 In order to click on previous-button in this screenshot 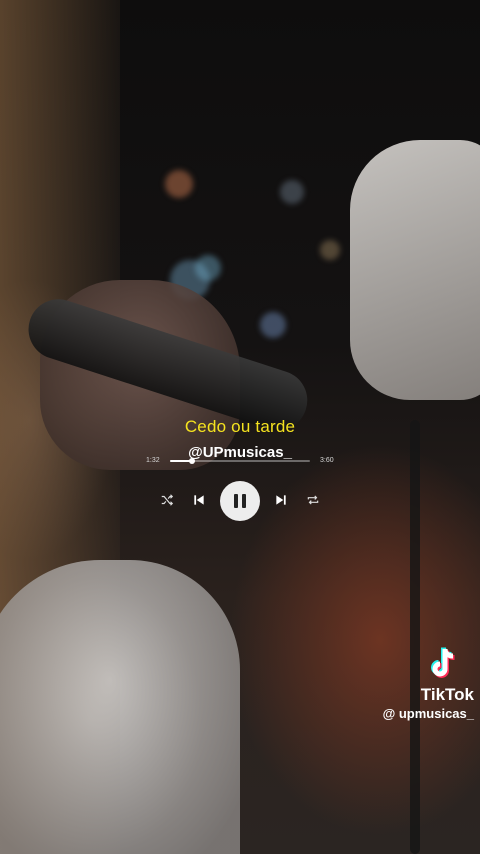, I will do `click(199, 500)`.